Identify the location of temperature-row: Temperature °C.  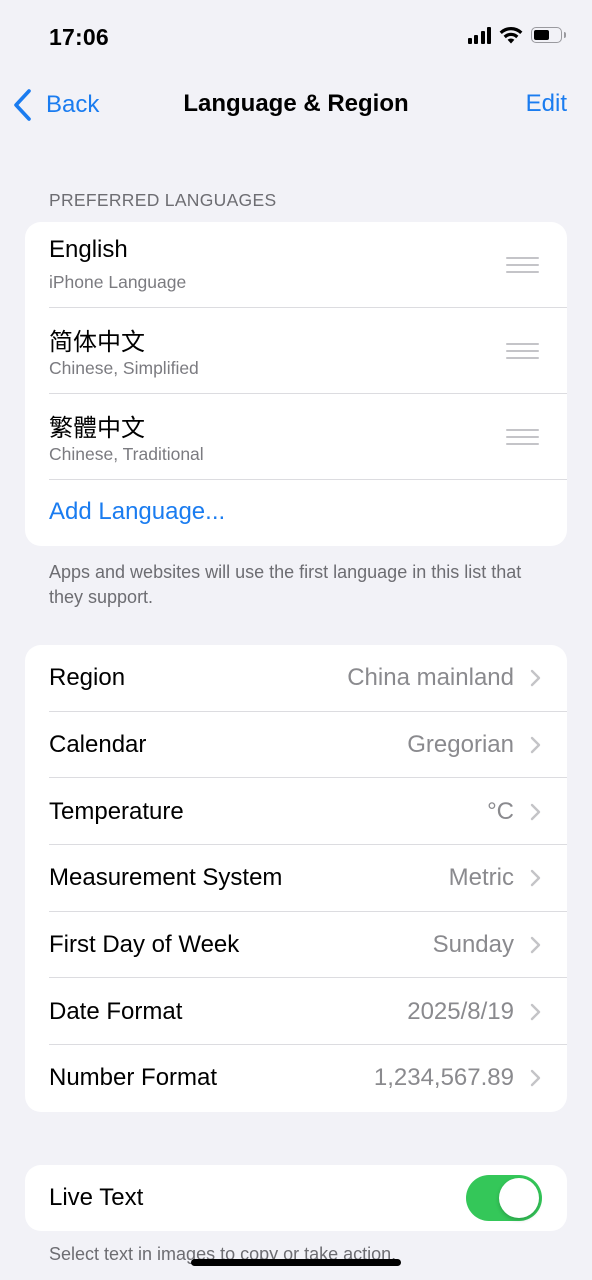
(296, 812).